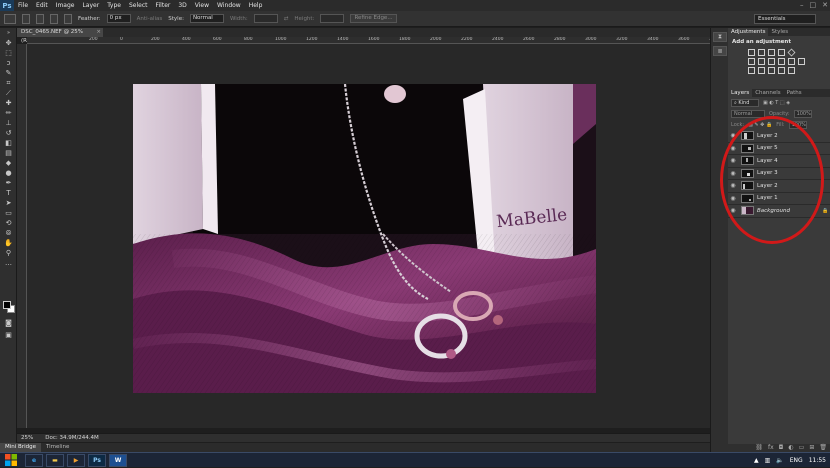 The image size is (830, 468). I want to click on eyedropper-tool-icon: ⟋, so click(8, 93).